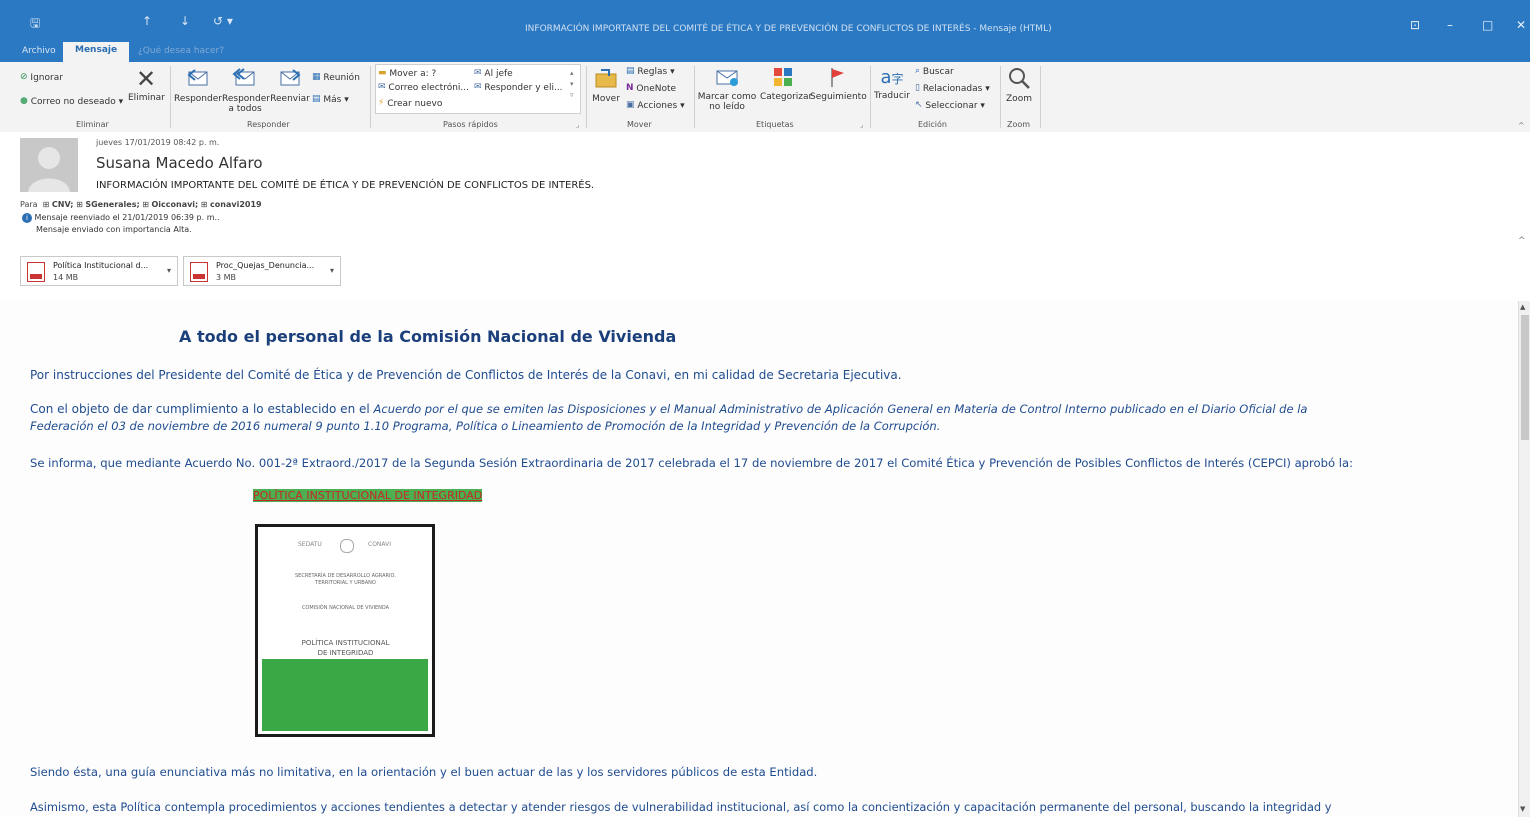  Describe the element at coordinates (1450, 25) in the screenshot. I see `minimize-button: –` at that location.